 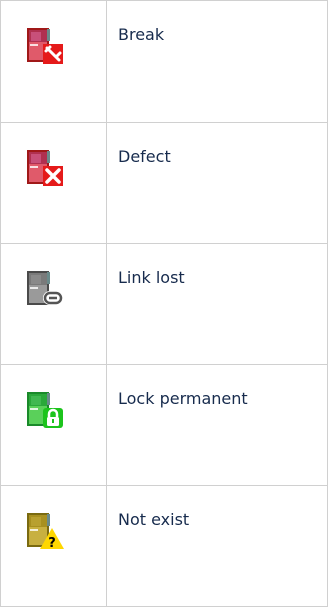 What do you see at coordinates (217, 61) in the screenshot?
I see `status-label: Break` at bounding box center [217, 61].